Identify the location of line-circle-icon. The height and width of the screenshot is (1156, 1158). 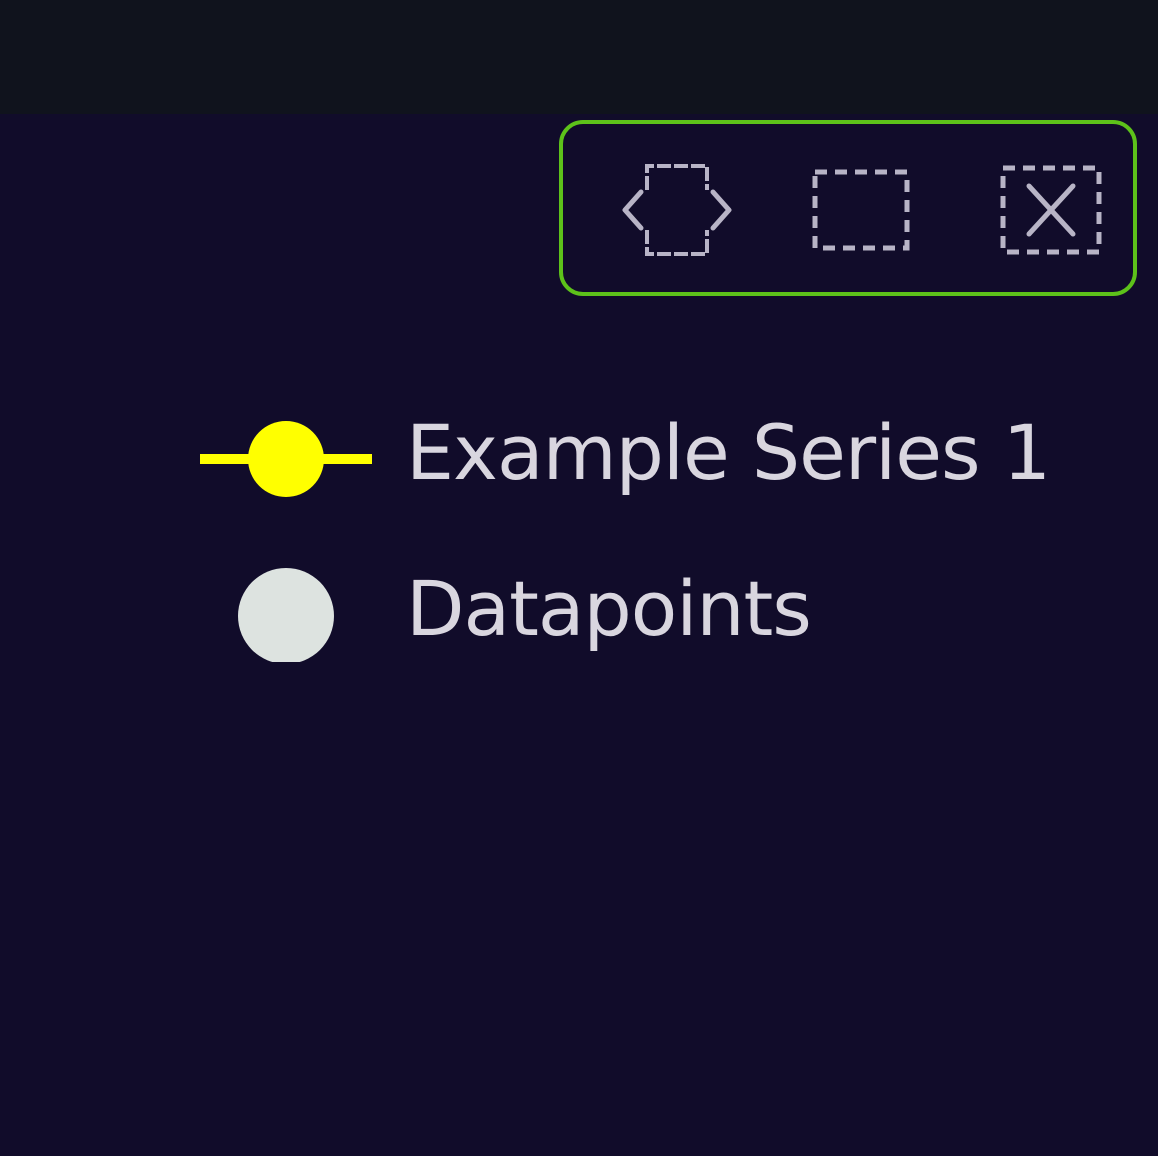
(286, 454).